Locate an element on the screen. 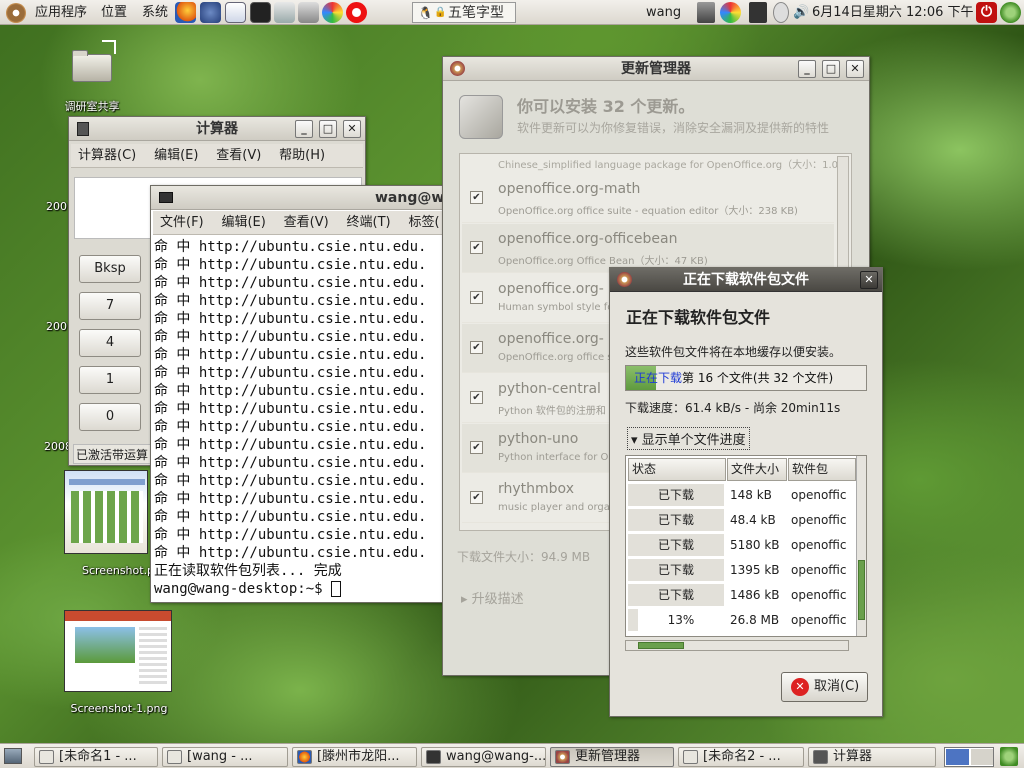 The image size is (1024, 768). package-description: music player and orgar is located at coordinates (556, 507).